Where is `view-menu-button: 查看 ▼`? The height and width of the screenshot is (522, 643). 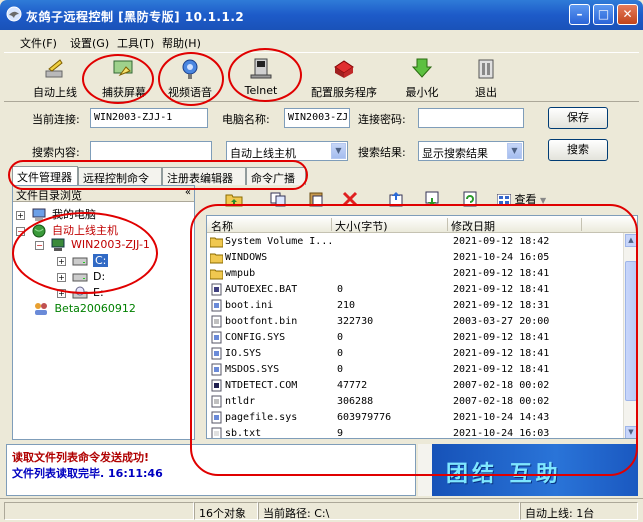
view-menu-button: 查看 ▼ is located at coordinates (521, 199).